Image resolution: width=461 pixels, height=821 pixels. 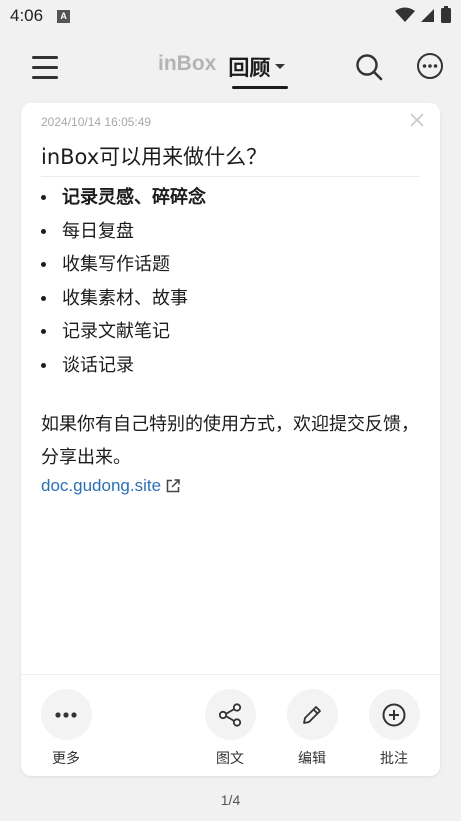 What do you see at coordinates (45, 57) in the screenshot?
I see `menu-icon` at bounding box center [45, 57].